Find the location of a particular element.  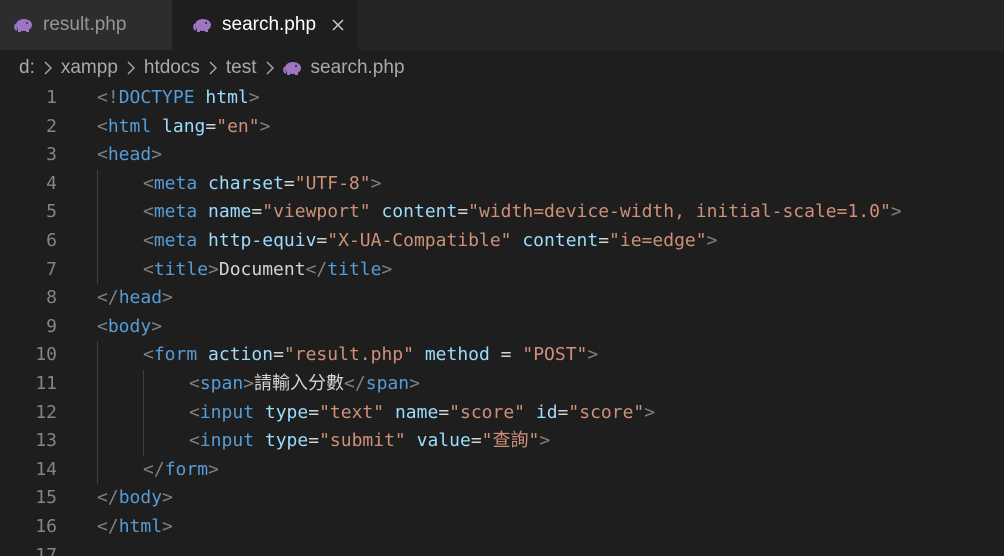

code-line: 3 <head> is located at coordinates (502, 155).